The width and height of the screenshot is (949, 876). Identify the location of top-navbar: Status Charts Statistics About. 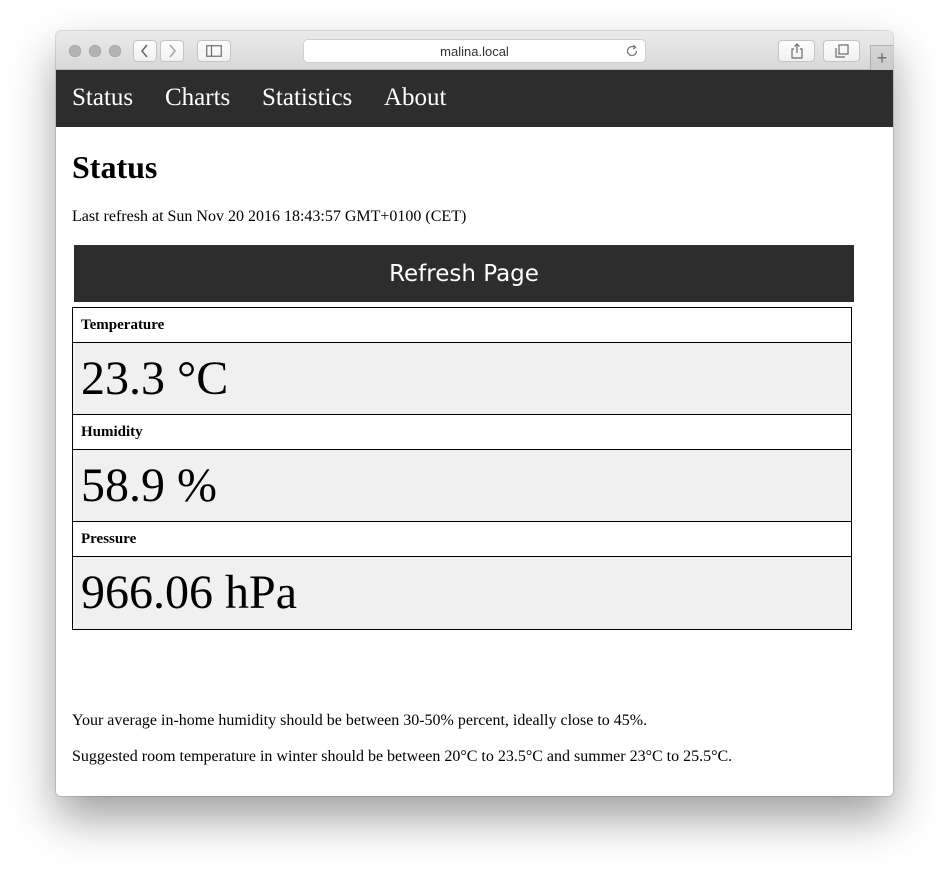
(474, 98).